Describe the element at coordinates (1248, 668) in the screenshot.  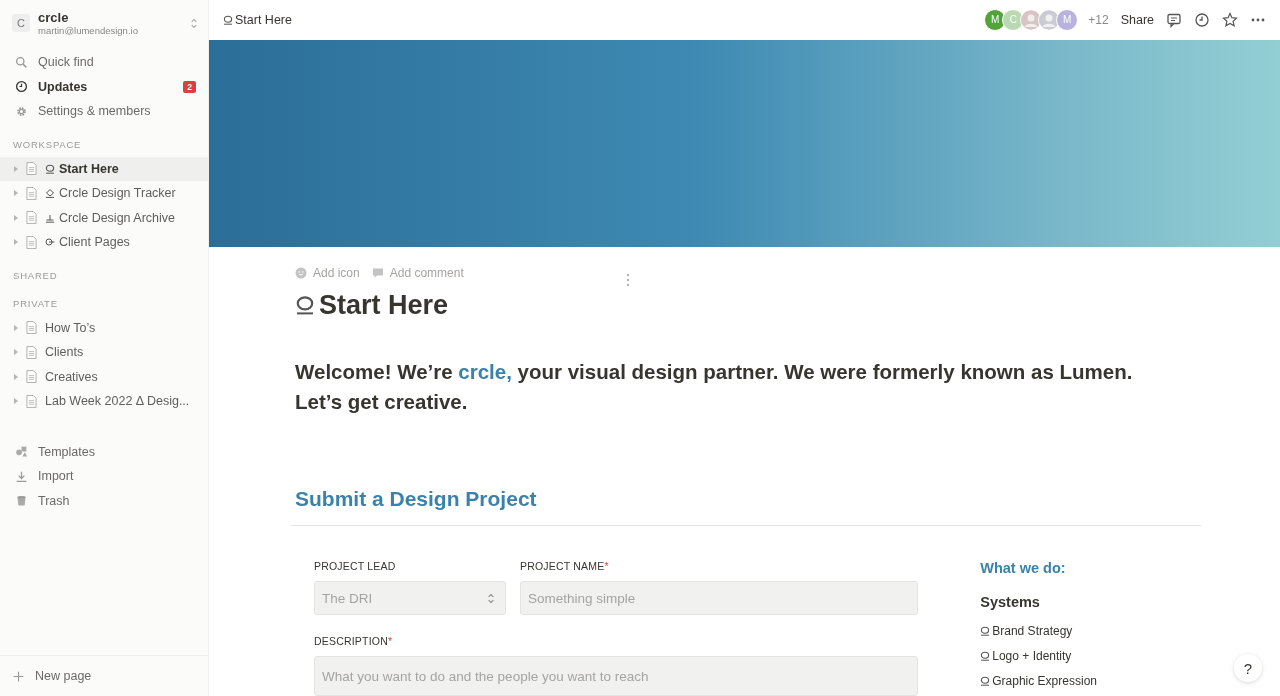
I see `help-button: ?` at that location.